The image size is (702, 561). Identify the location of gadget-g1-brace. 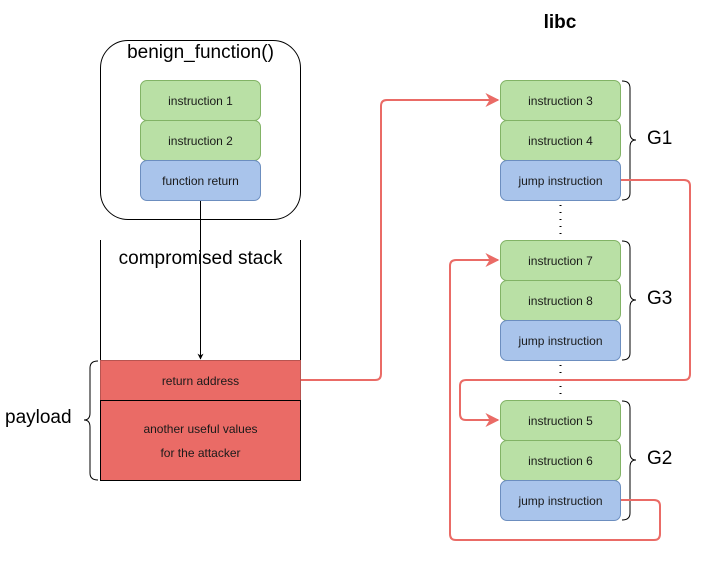
(629, 140).